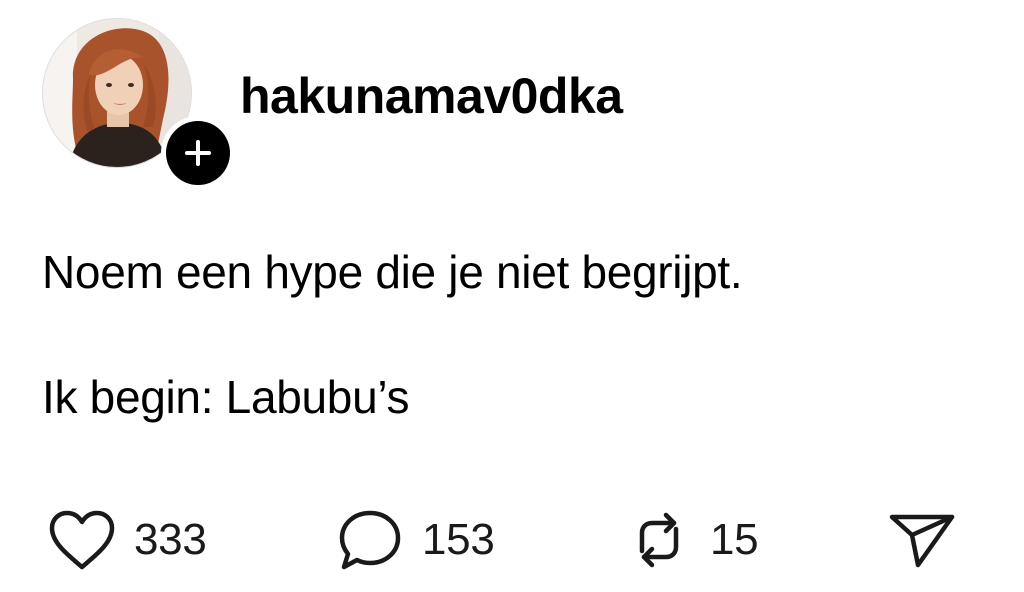 Image resolution: width=1024 pixels, height=592 pixels. Describe the element at coordinates (458, 539) in the screenshot. I see `comment-count: 153` at that location.